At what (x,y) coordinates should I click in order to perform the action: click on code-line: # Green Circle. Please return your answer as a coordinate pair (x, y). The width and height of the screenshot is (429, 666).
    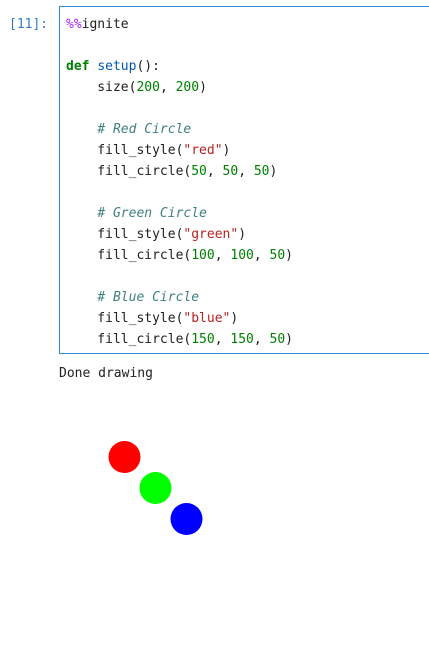
    Looking at the image, I should click on (179, 213).